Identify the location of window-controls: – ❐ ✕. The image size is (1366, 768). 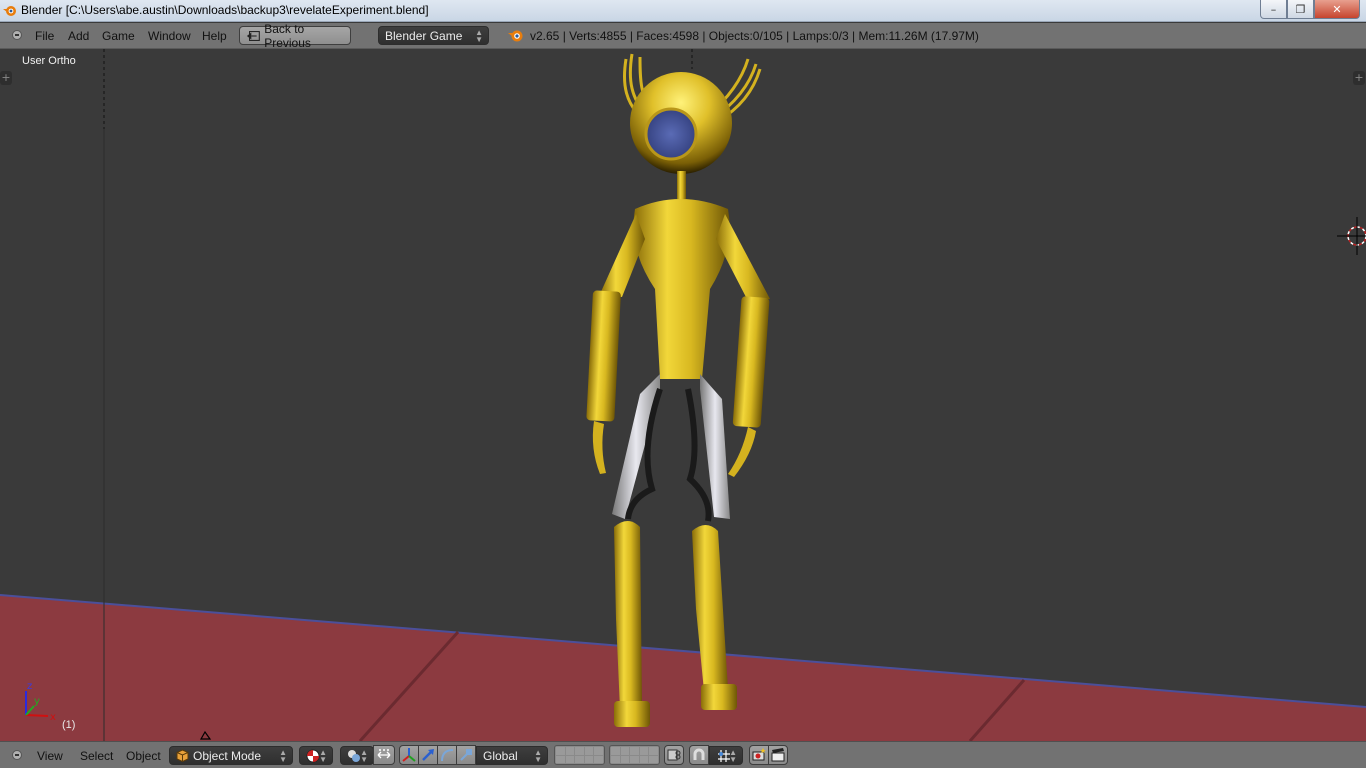
(1310, 9).